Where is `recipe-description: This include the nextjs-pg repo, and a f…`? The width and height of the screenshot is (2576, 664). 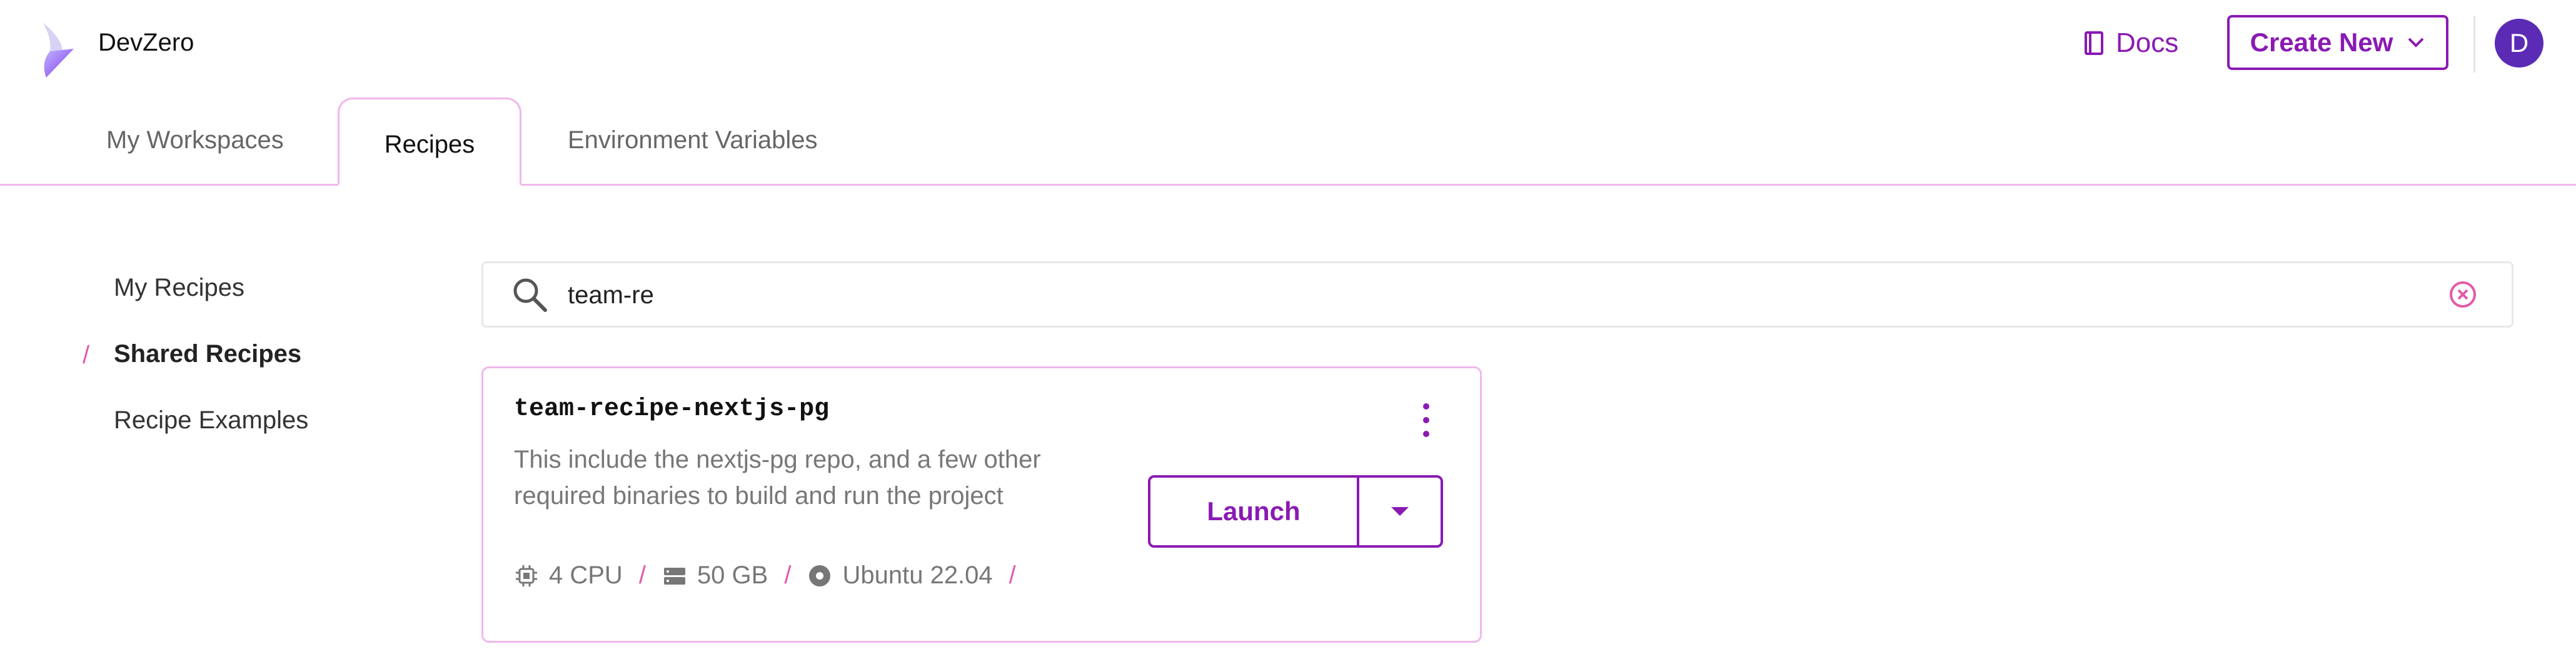
recipe-description: This include the nextjs-pg repo, and a f… is located at coordinates (777, 478).